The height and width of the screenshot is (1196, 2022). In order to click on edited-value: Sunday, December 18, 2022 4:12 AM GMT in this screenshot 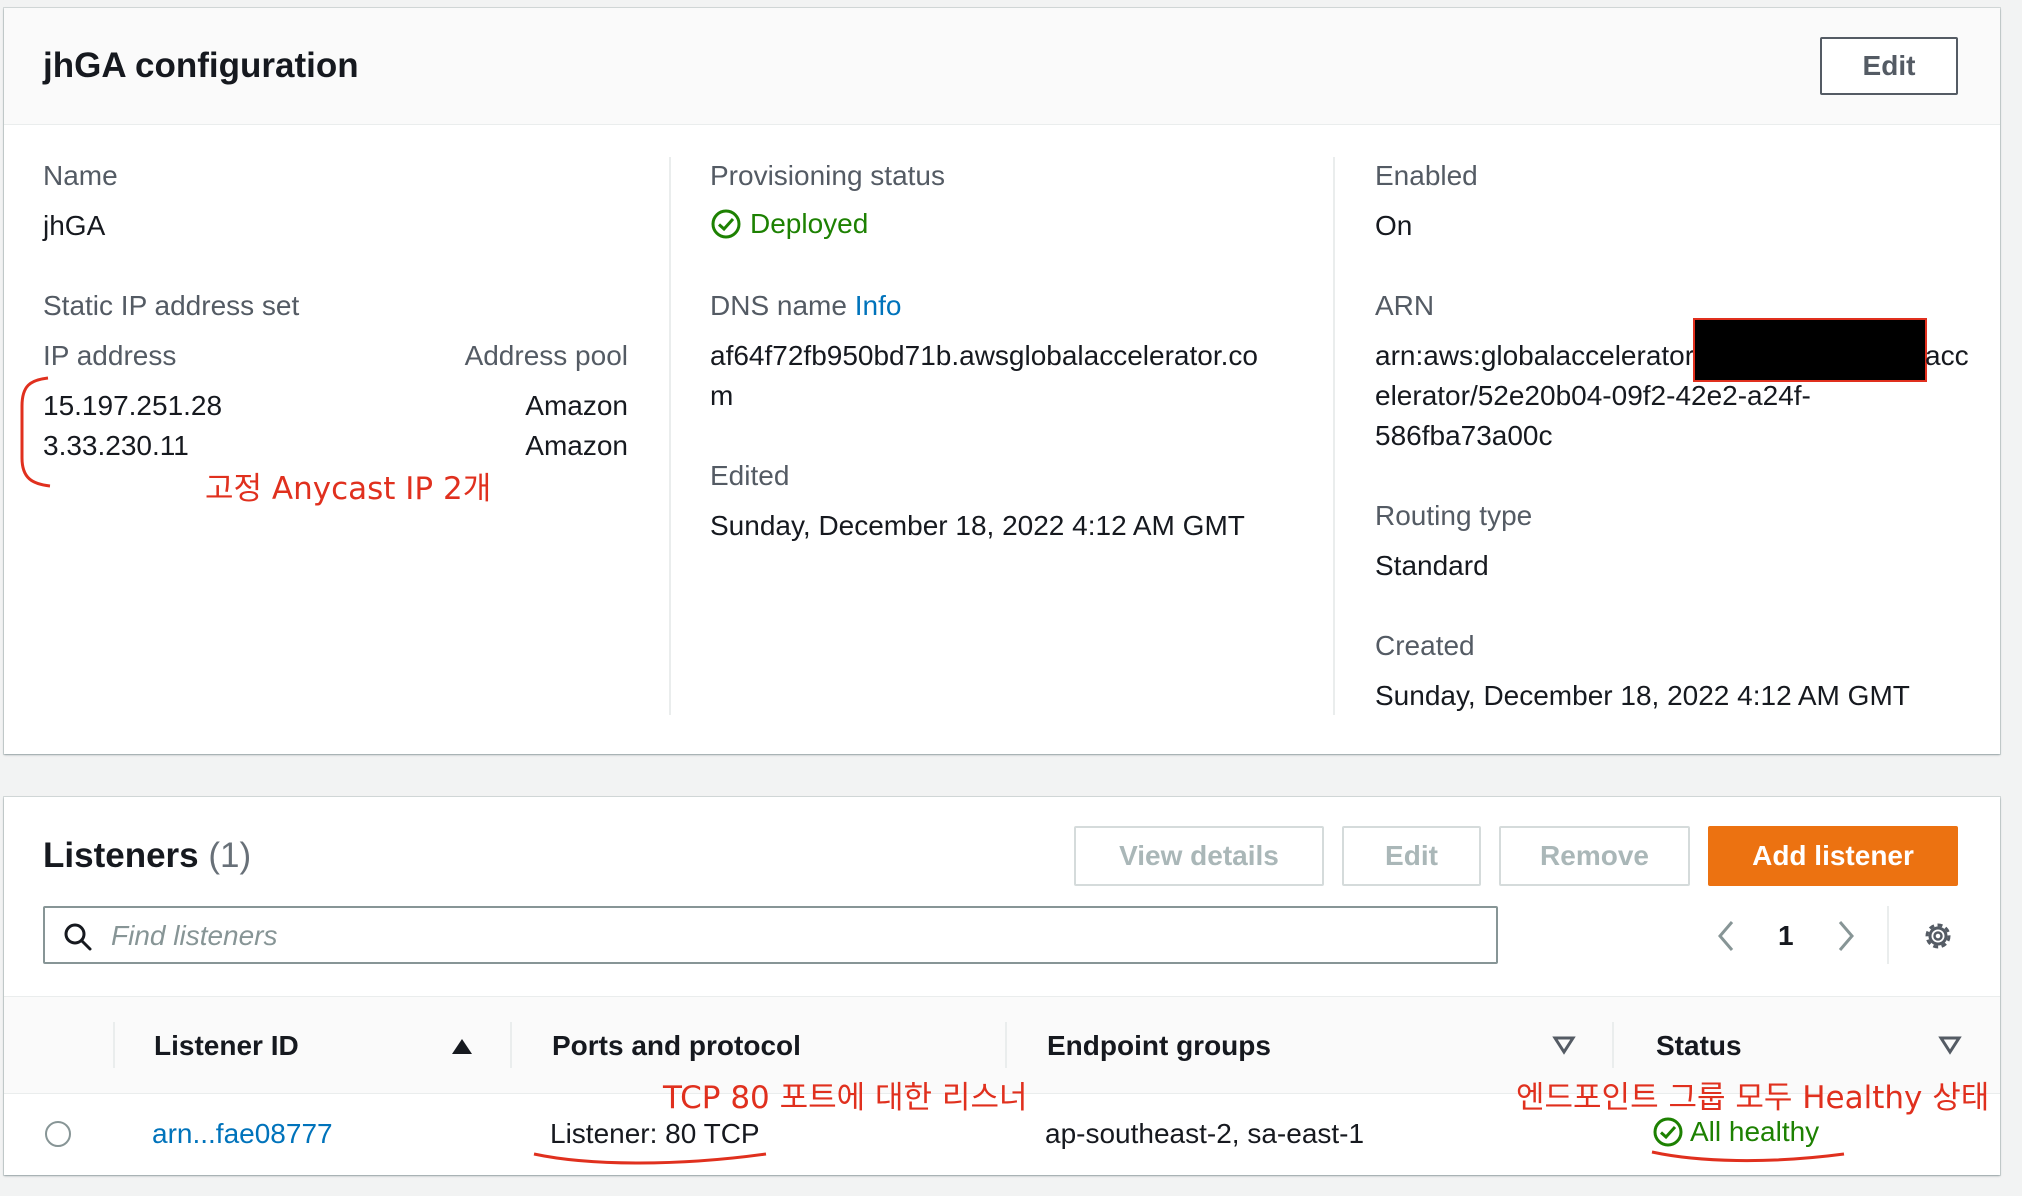, I will do `click(977, 525)`.